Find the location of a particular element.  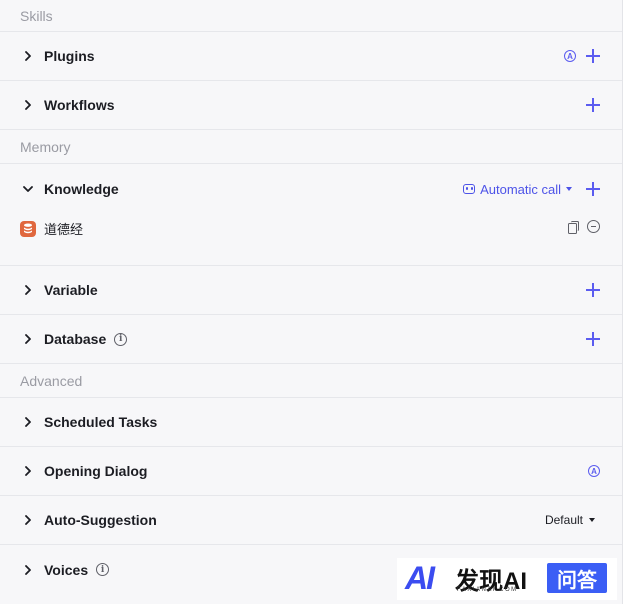

automatic-call-label: Automatic call is located at coordinates (520, 189).